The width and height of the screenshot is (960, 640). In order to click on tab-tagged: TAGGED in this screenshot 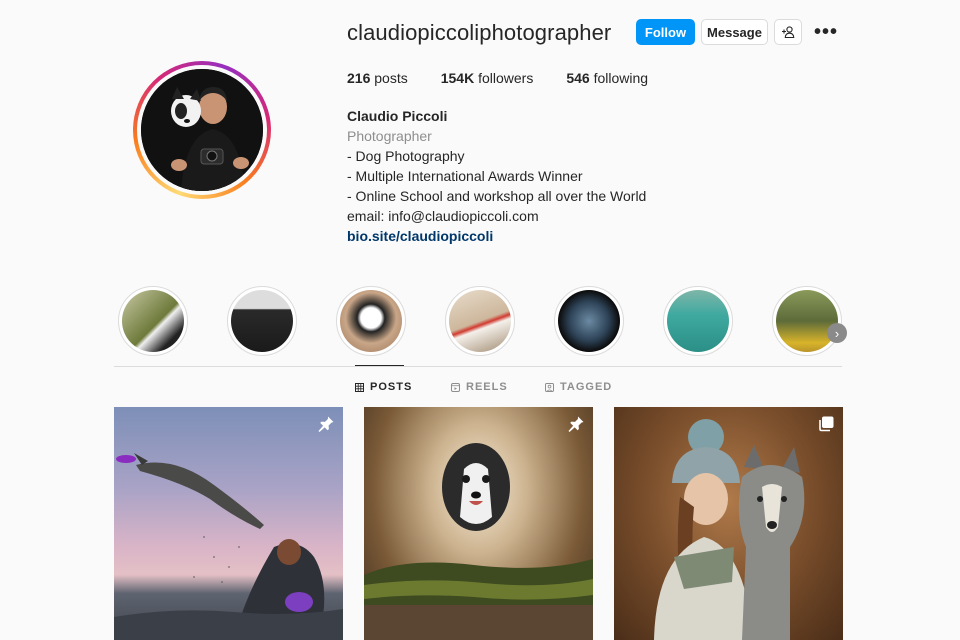, I will do `click(578, 387)`.